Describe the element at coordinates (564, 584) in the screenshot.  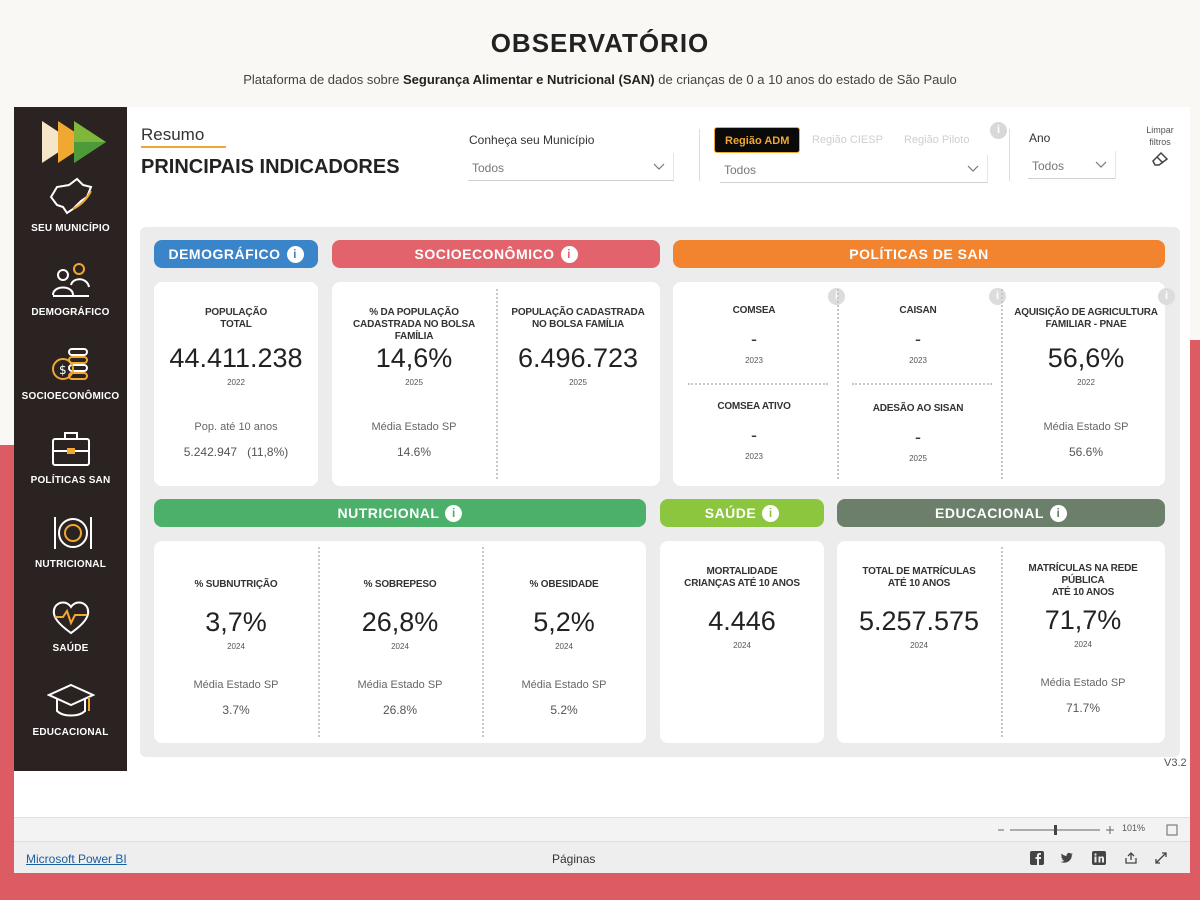
I see `kpi-title: % OBESIDADE` at that location.